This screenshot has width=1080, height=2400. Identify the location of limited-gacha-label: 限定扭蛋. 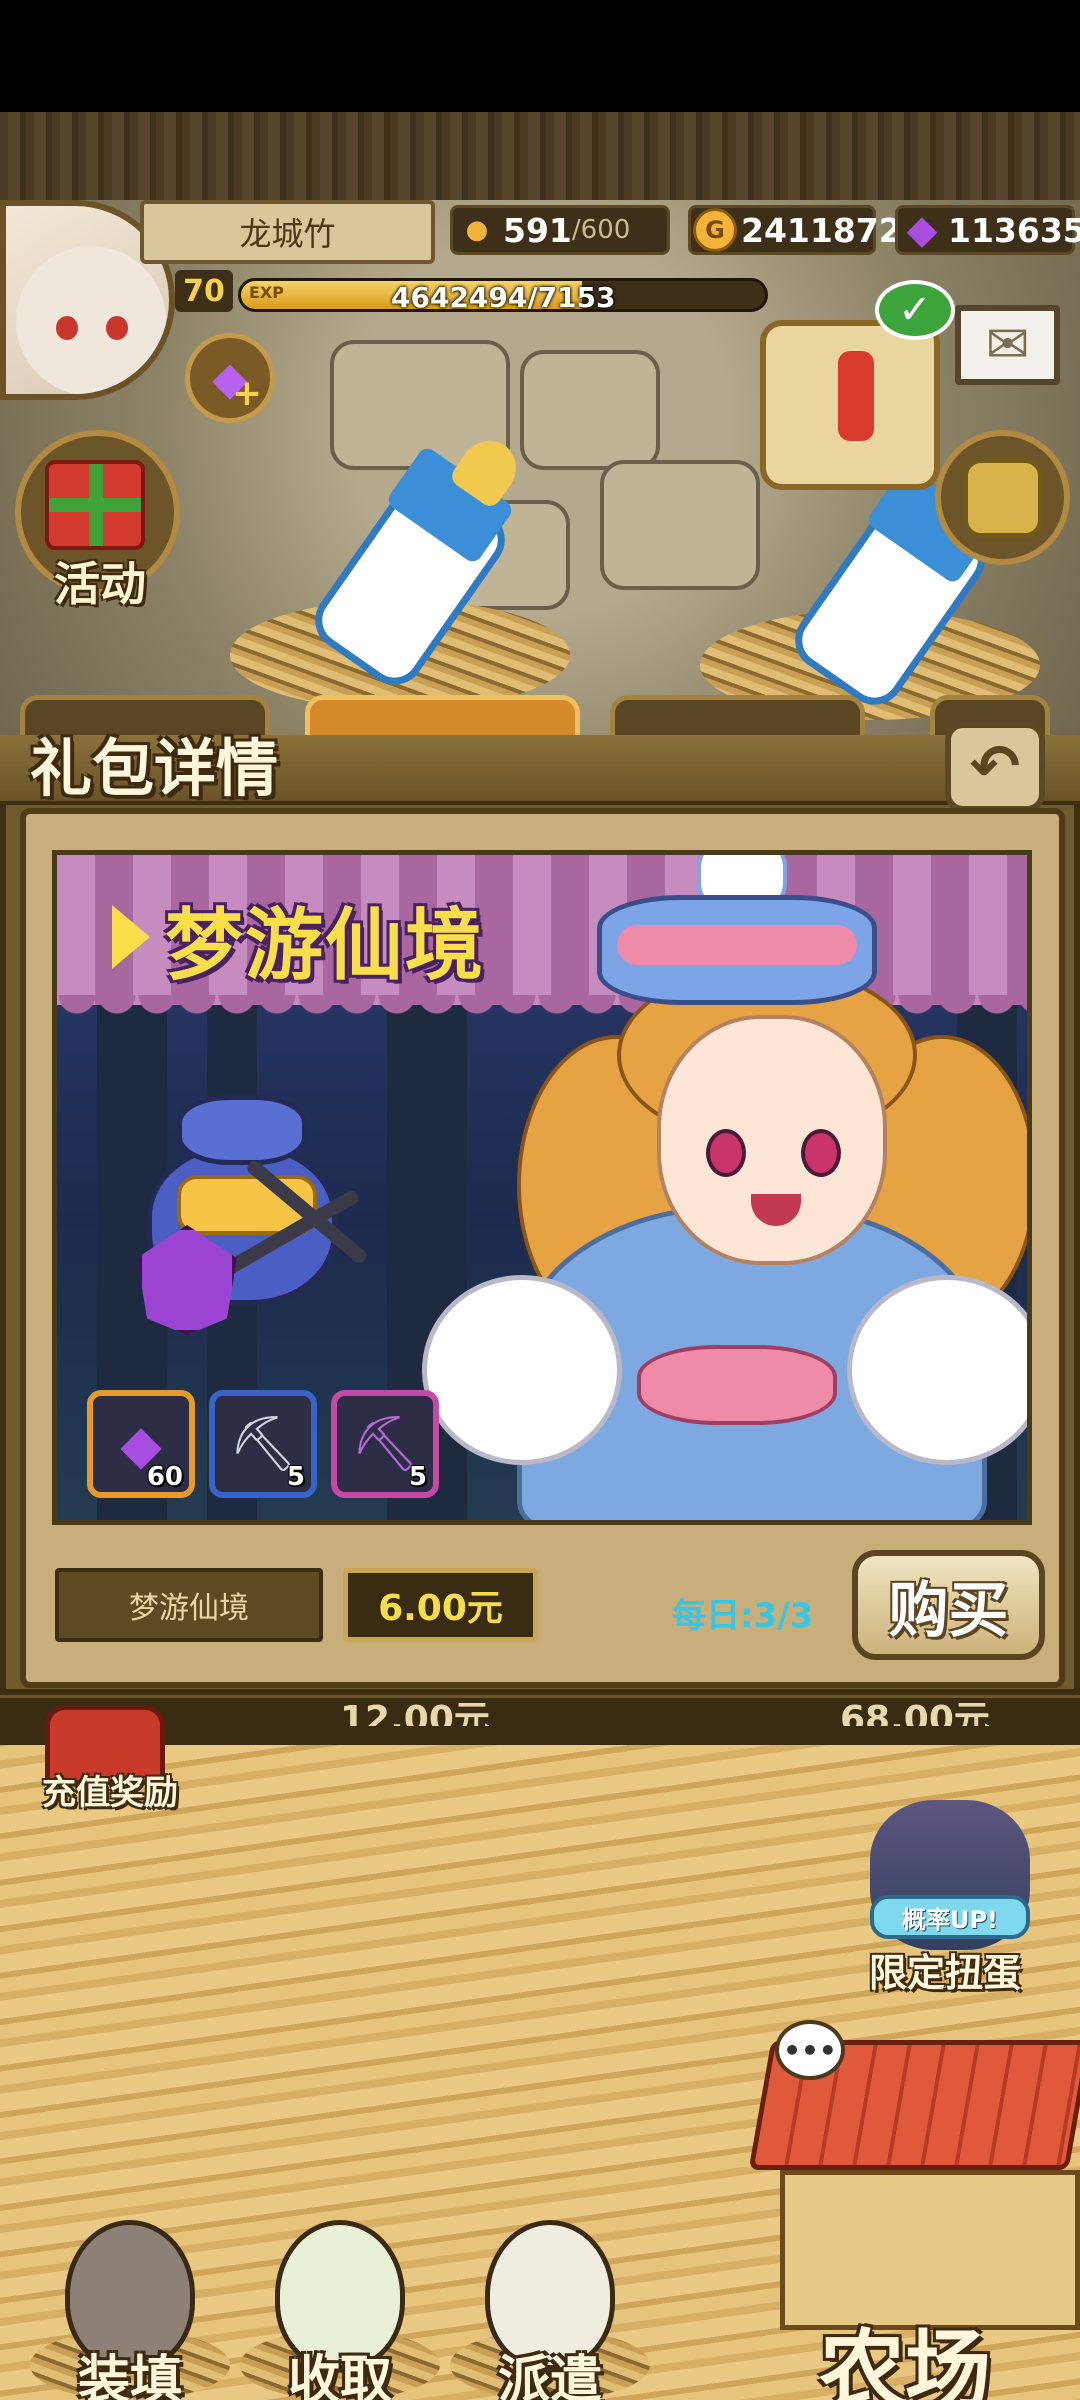
(944, 1973).